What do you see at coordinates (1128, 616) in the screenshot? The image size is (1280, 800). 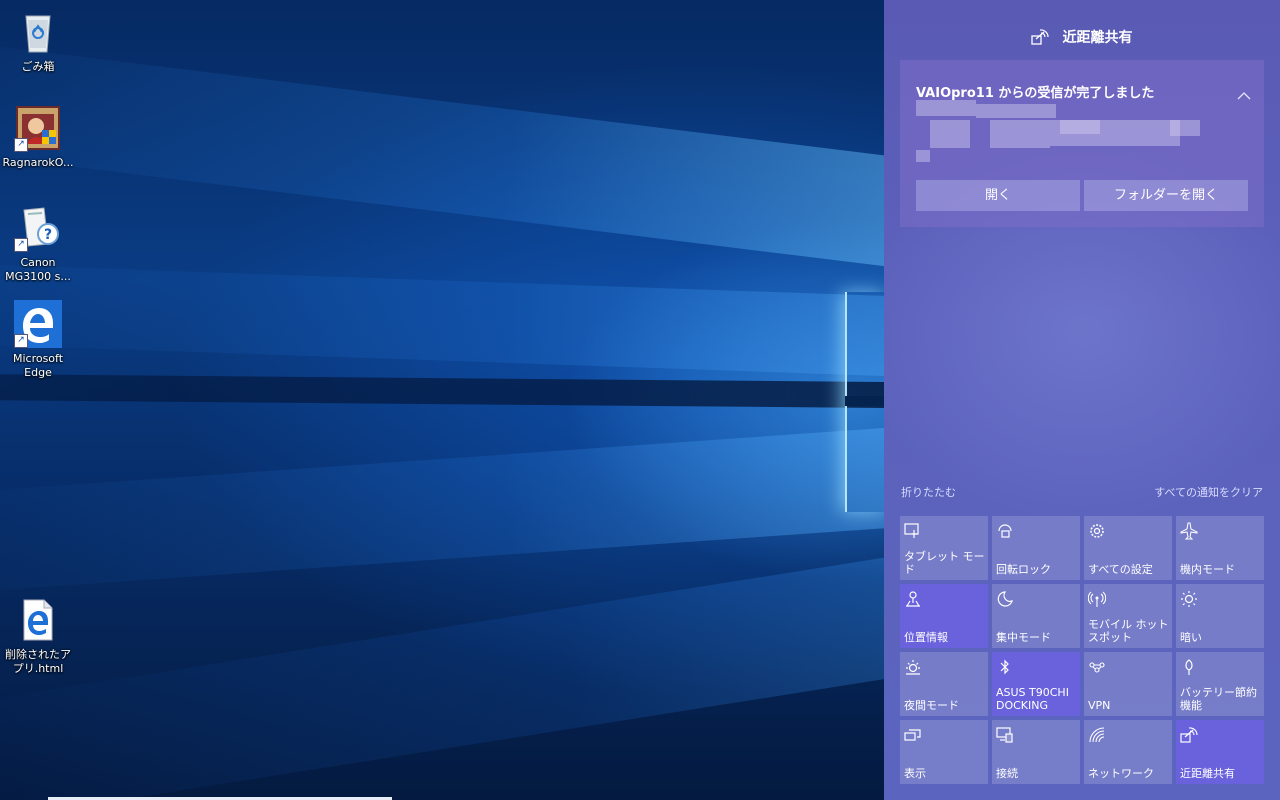 I see `tile-mobile-hotspot: モバイル ホットスポット` at bounding box center [1128, 616].